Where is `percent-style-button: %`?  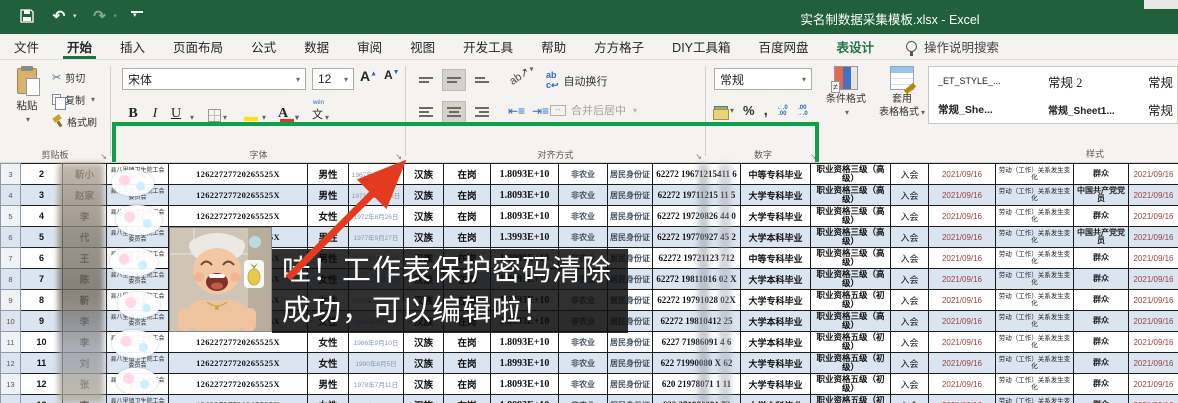 percent-style-button: % is located at coordinates (749, 110).